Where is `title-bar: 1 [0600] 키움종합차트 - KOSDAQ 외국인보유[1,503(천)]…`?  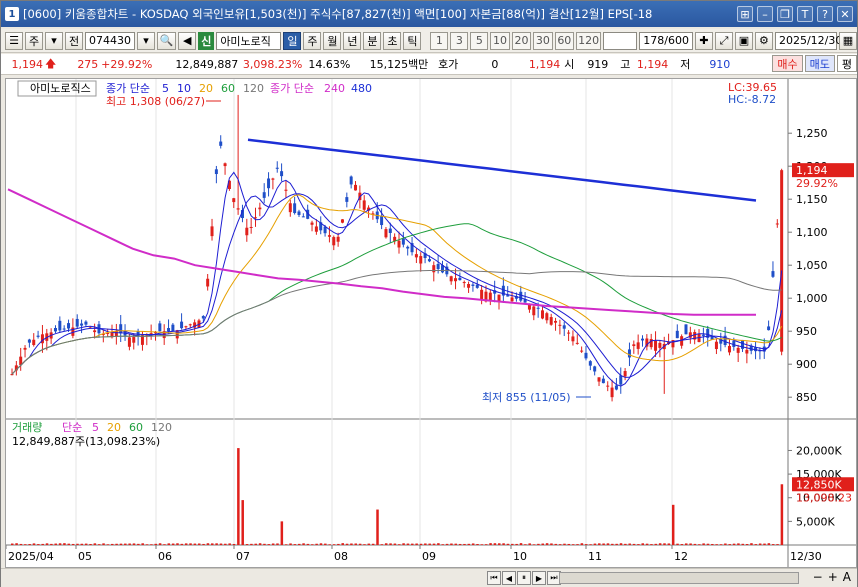 title-bar: 1 [0600] 키움종합차트 - KOSDAQ 외국인보유[1,503(천)]… is located at coordinates (429, 14).